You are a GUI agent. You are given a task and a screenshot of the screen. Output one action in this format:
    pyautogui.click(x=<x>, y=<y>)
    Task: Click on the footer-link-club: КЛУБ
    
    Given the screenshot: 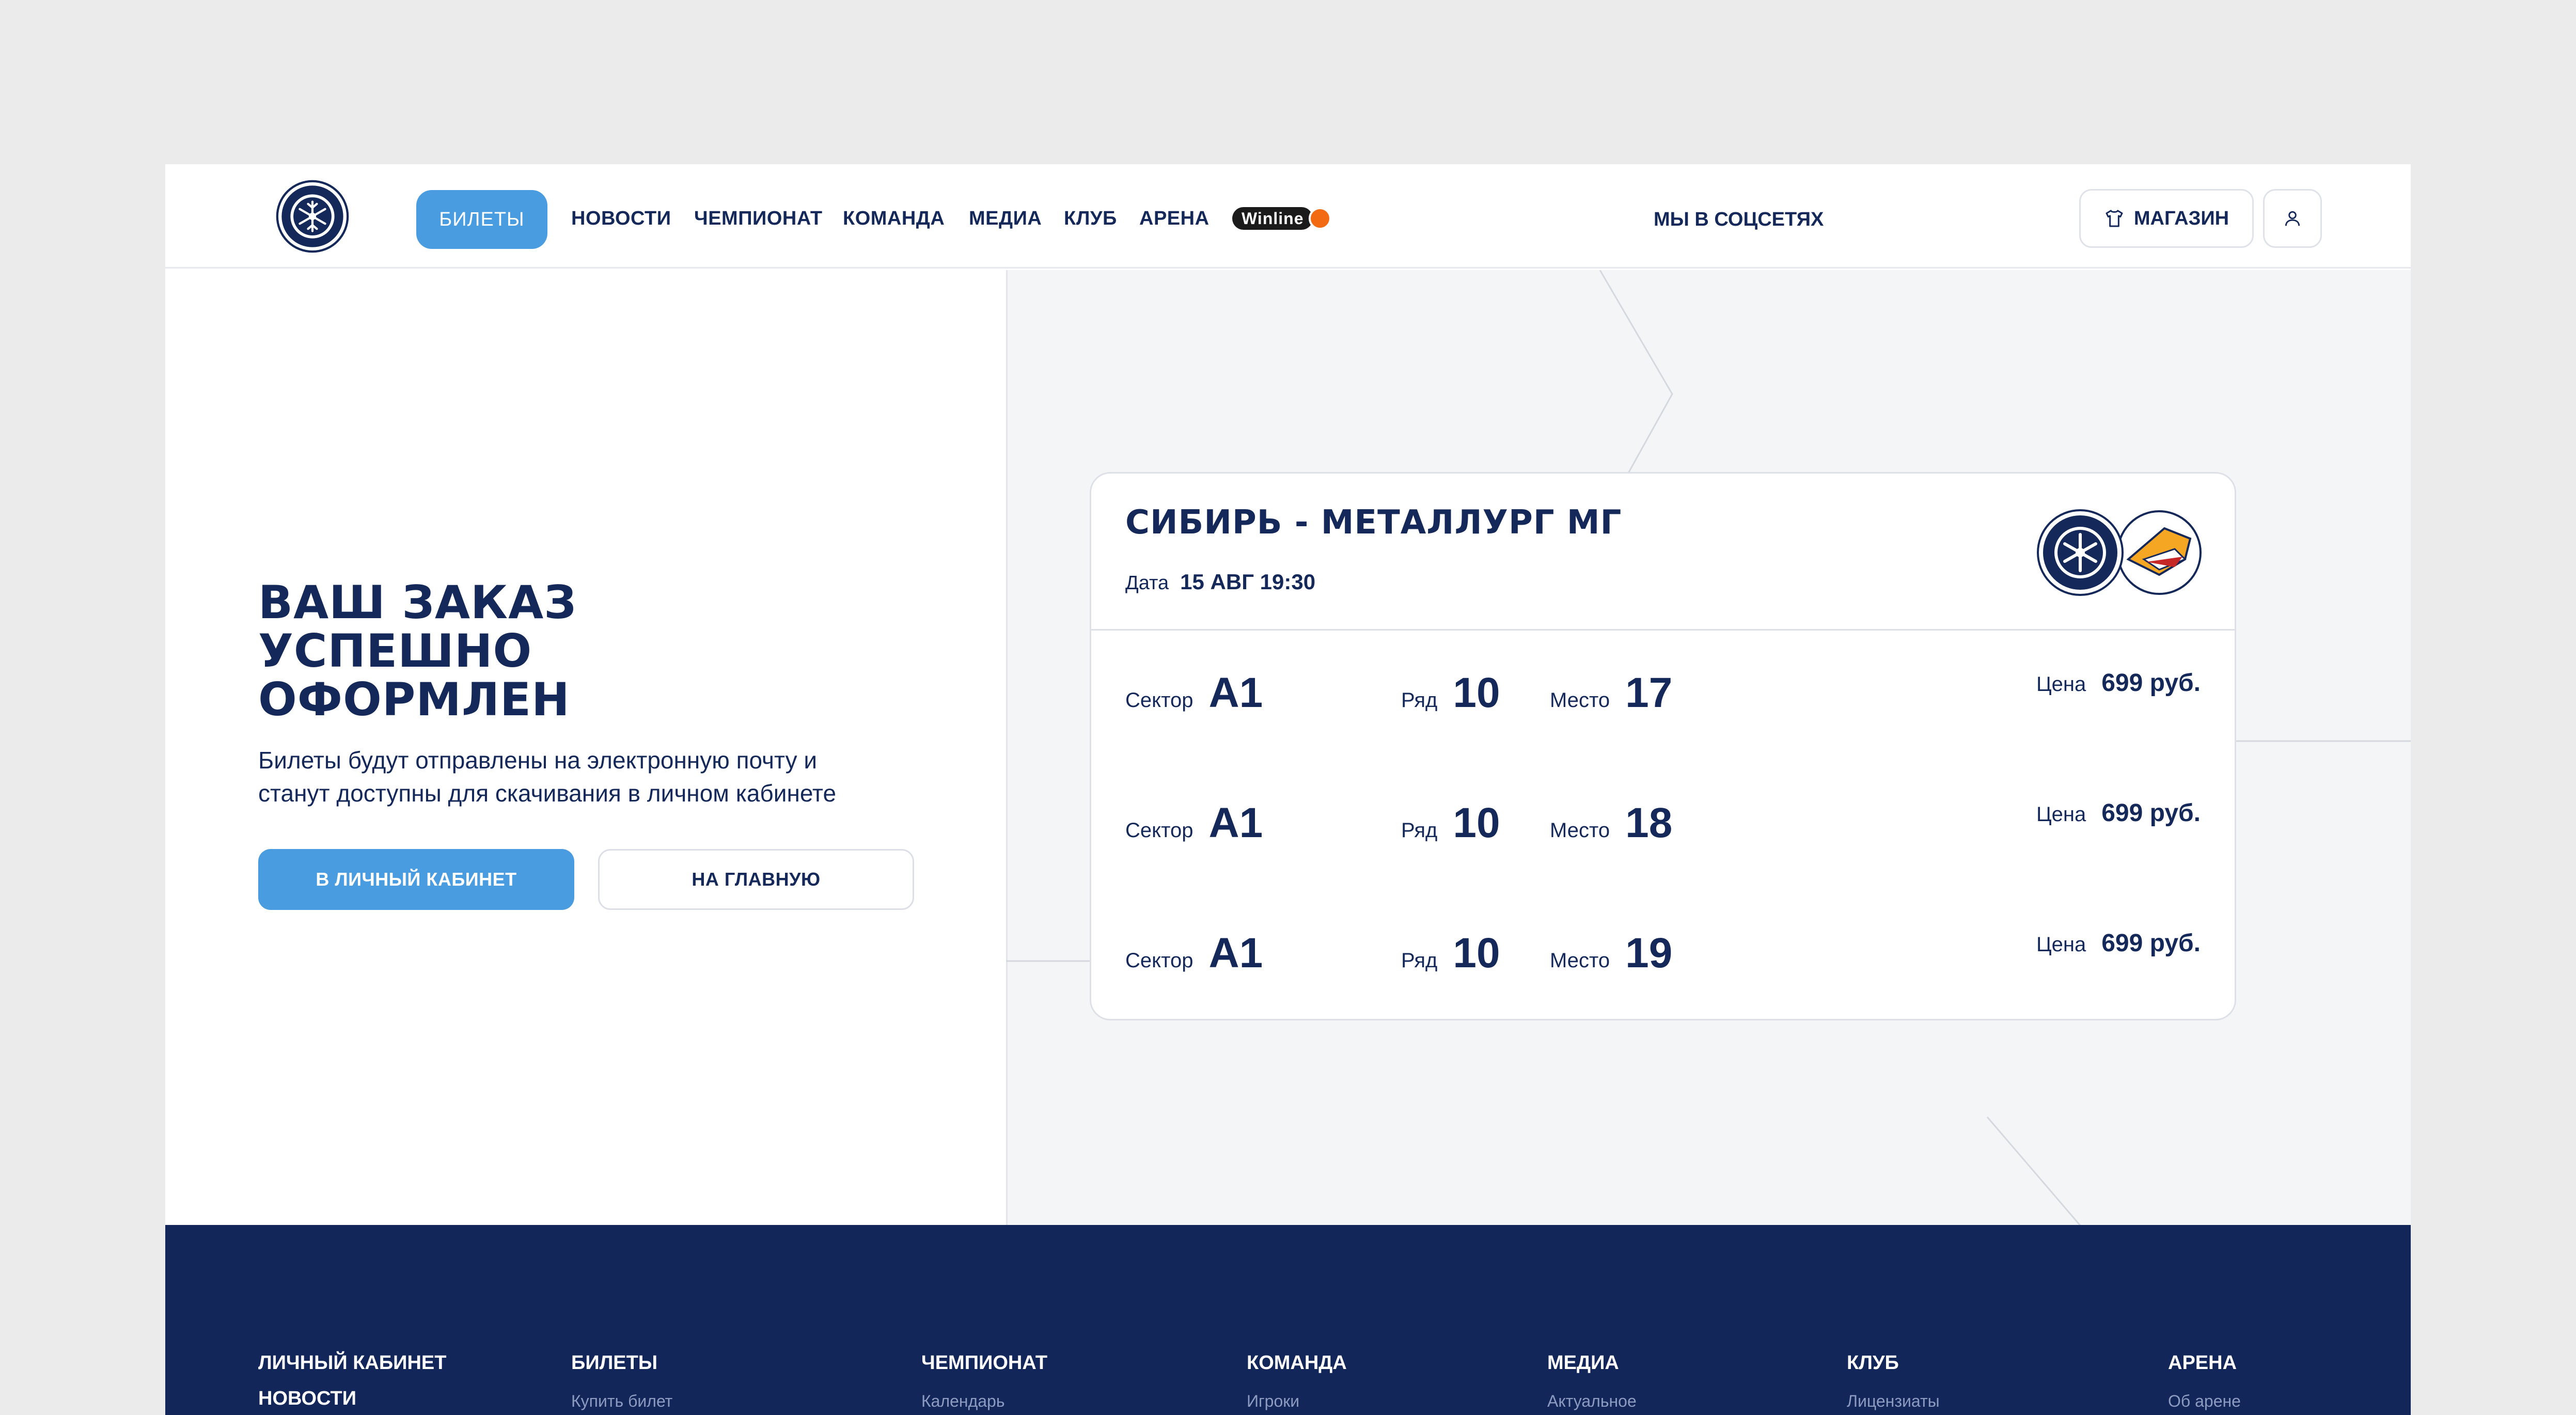 What is the action you would take?
    pyautogui.click(x=1893, y=1363)
    